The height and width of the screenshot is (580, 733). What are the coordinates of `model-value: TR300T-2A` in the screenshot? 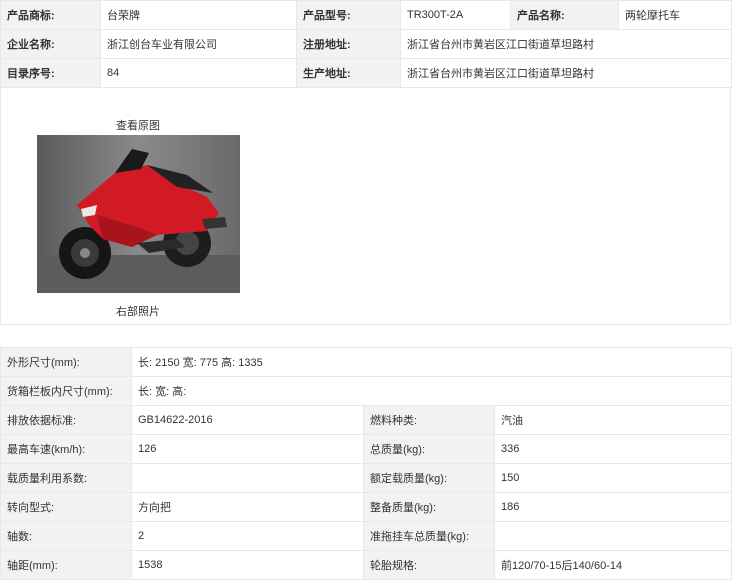 It's located at (455, 15).